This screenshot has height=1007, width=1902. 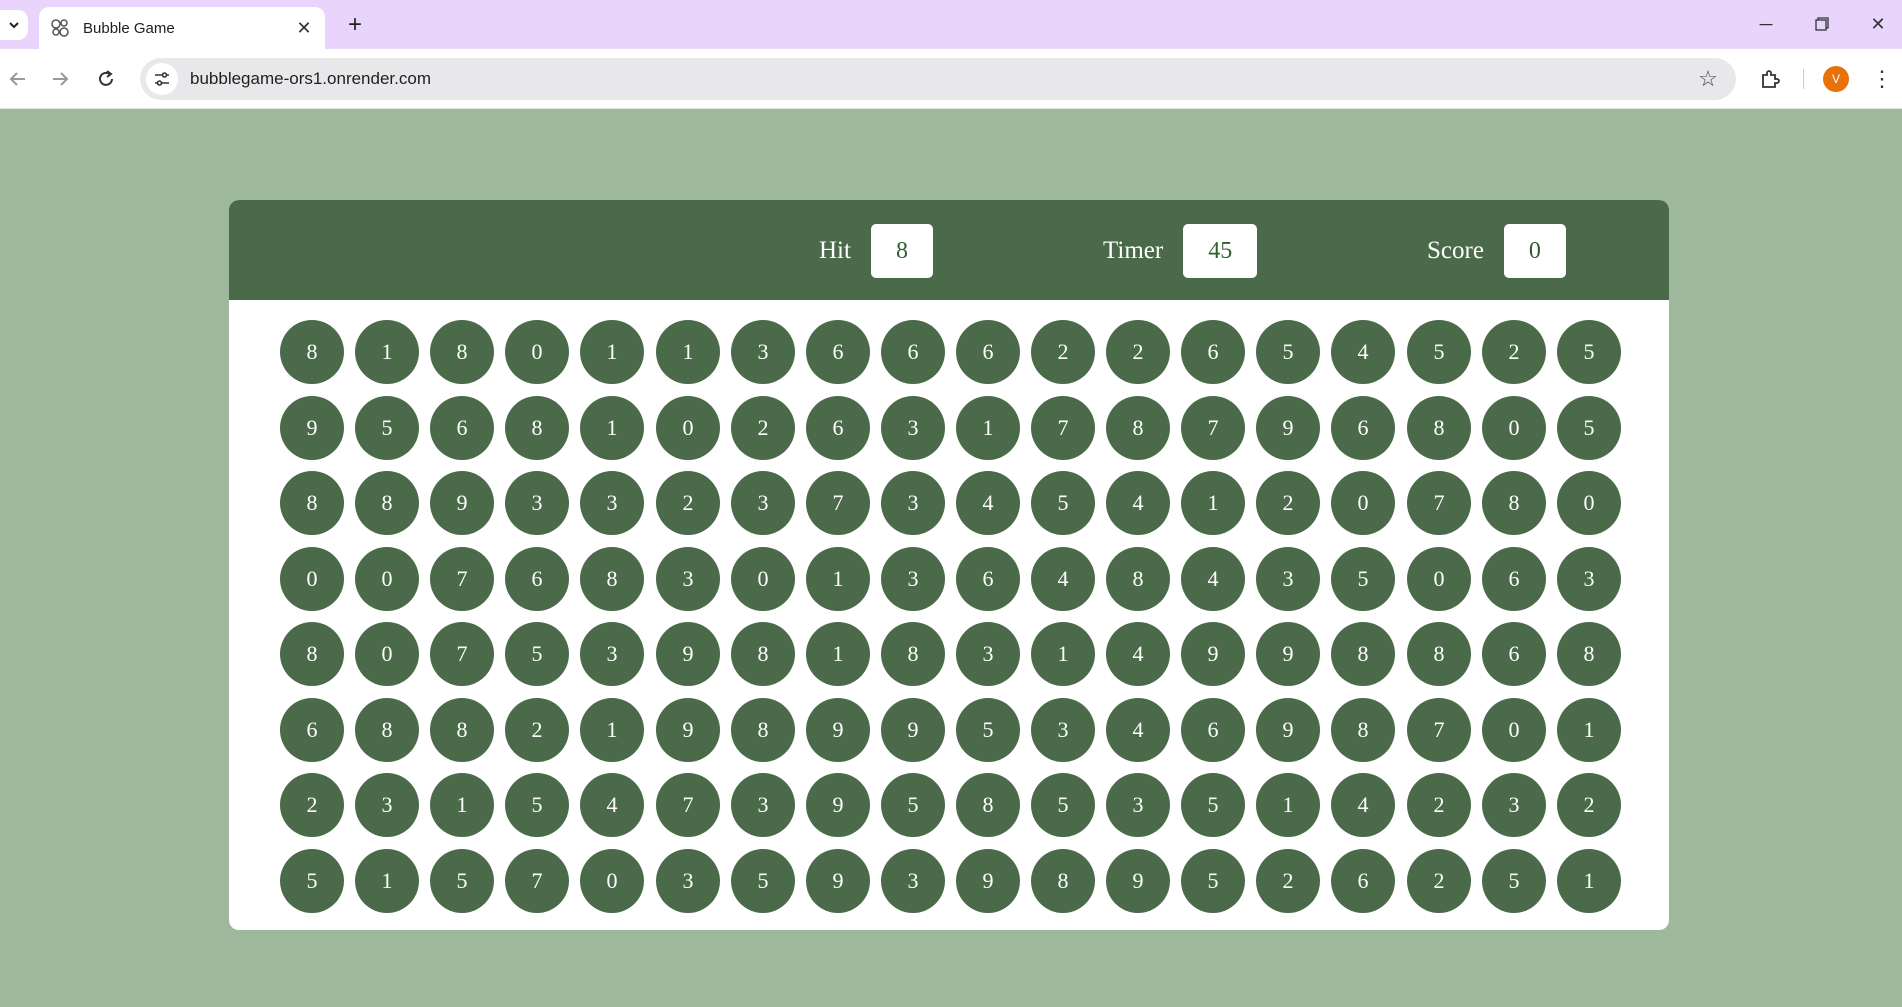 I want to click on active-tab: Bubble Game ✕, so click(x=182, y=28).